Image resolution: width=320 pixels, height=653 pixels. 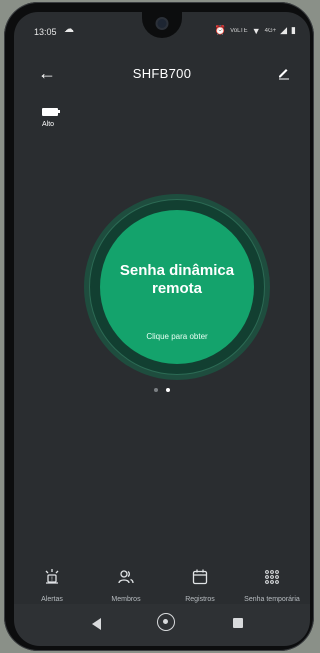 I want to click on page-dot, so click(x=155, y=390).